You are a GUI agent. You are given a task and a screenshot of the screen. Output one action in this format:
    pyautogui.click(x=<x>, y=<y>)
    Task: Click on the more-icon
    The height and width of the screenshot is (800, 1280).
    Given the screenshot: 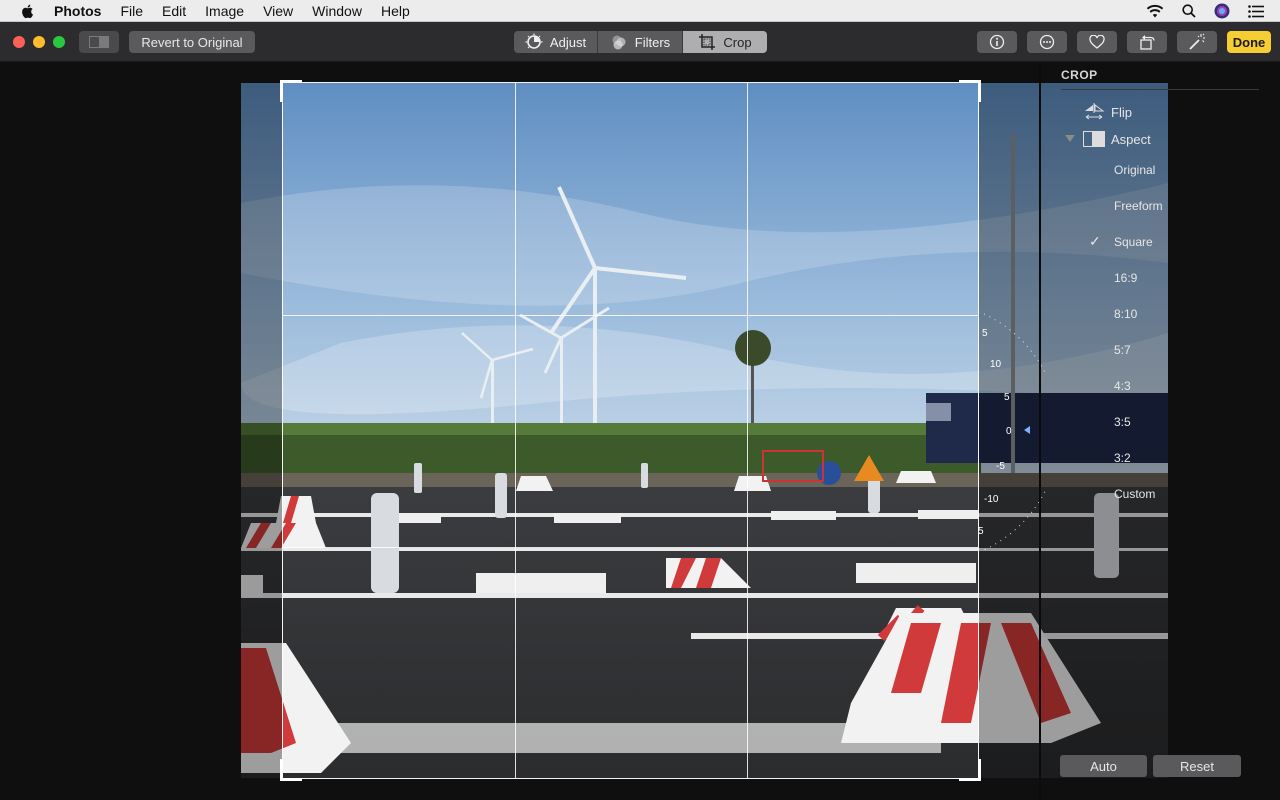 What is the action you would take?
    pyautogui.click(x=1047, y=42)
    